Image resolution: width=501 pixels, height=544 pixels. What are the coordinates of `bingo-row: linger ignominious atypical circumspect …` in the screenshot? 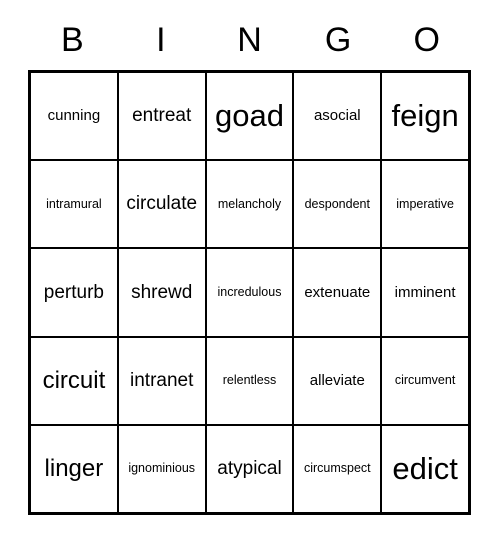 It's located at (249, 469).